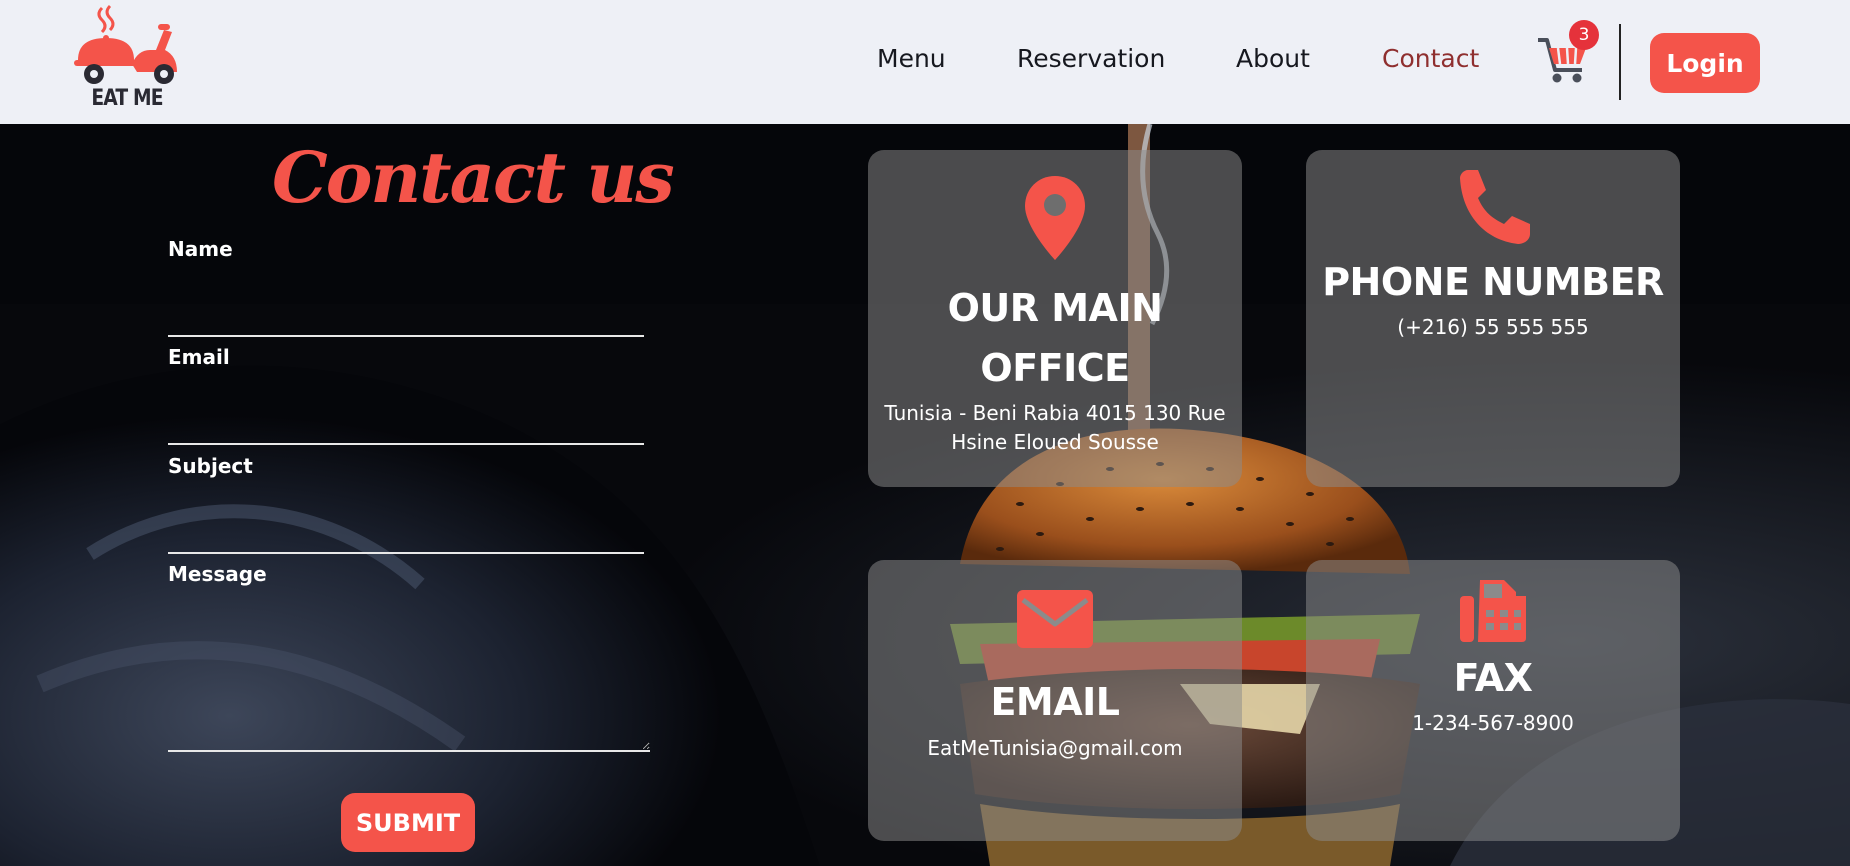 The width and height of the screenshot is (1850, 866). What do you see at coordinates (1055, 218) in the screenshot?
I see `map-pin-icon` at bounding box center [1055, 218].